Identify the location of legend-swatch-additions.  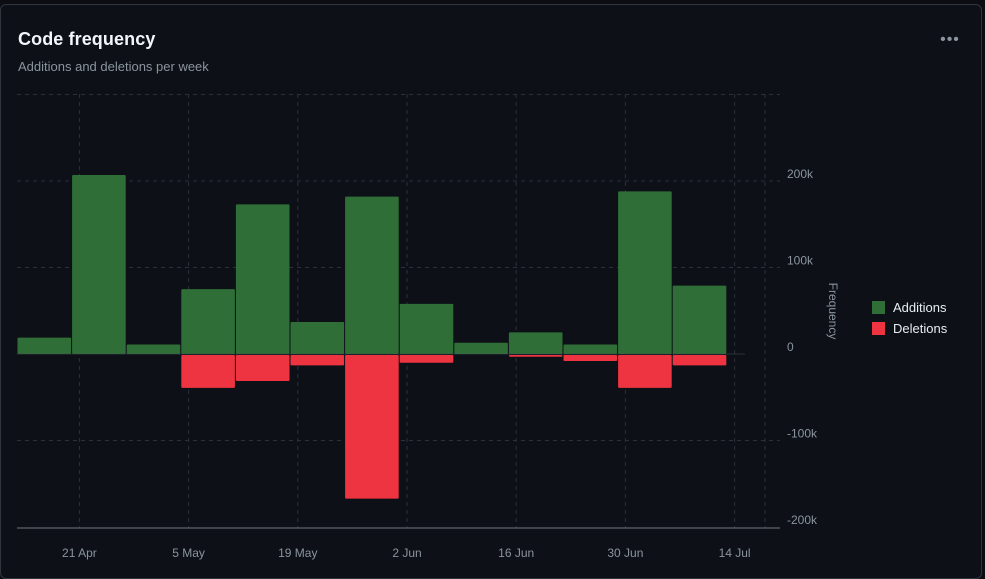
(878, 307).